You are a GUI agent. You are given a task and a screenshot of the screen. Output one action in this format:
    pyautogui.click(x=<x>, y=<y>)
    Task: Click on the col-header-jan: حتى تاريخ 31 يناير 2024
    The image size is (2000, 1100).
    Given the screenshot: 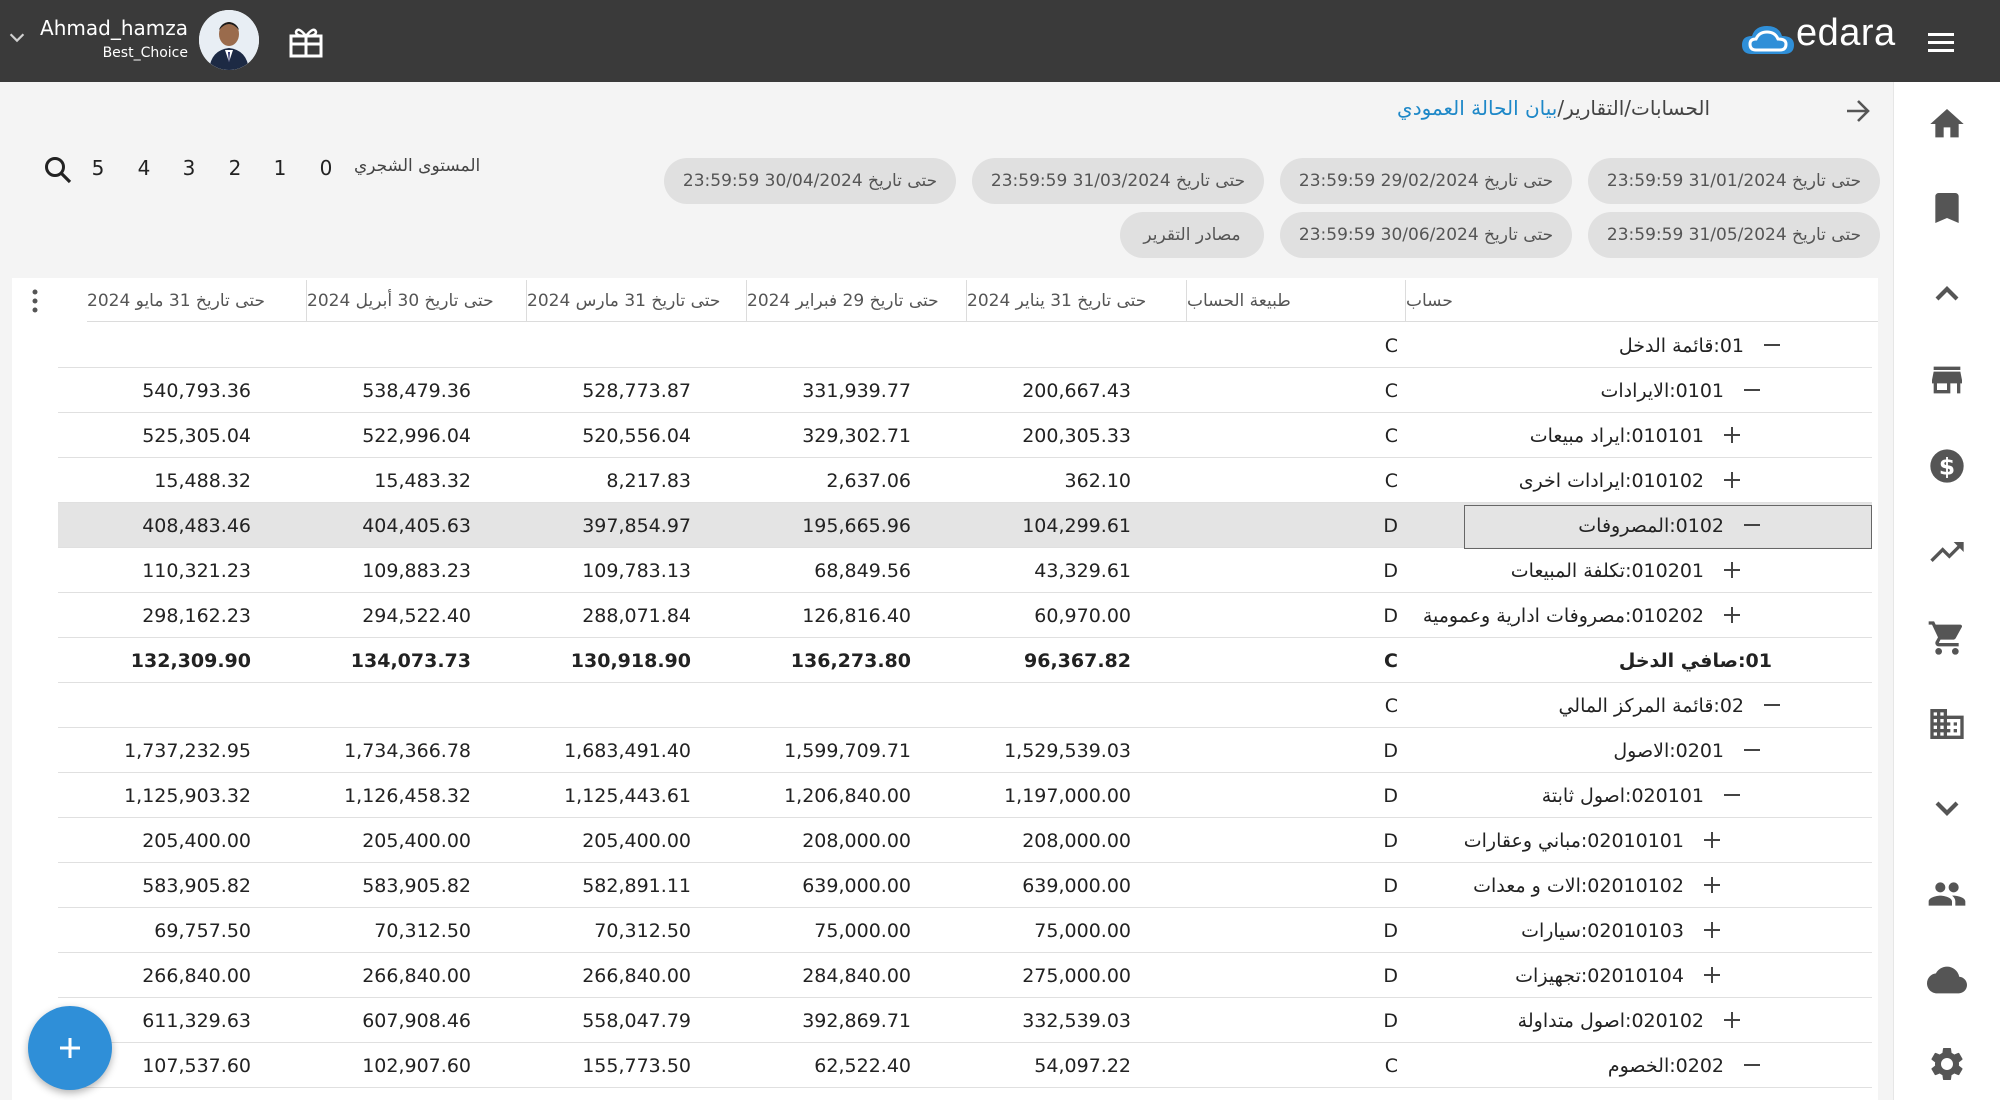 What is the action you would take?
    pyautogui.click(x=1077, y=301)
    